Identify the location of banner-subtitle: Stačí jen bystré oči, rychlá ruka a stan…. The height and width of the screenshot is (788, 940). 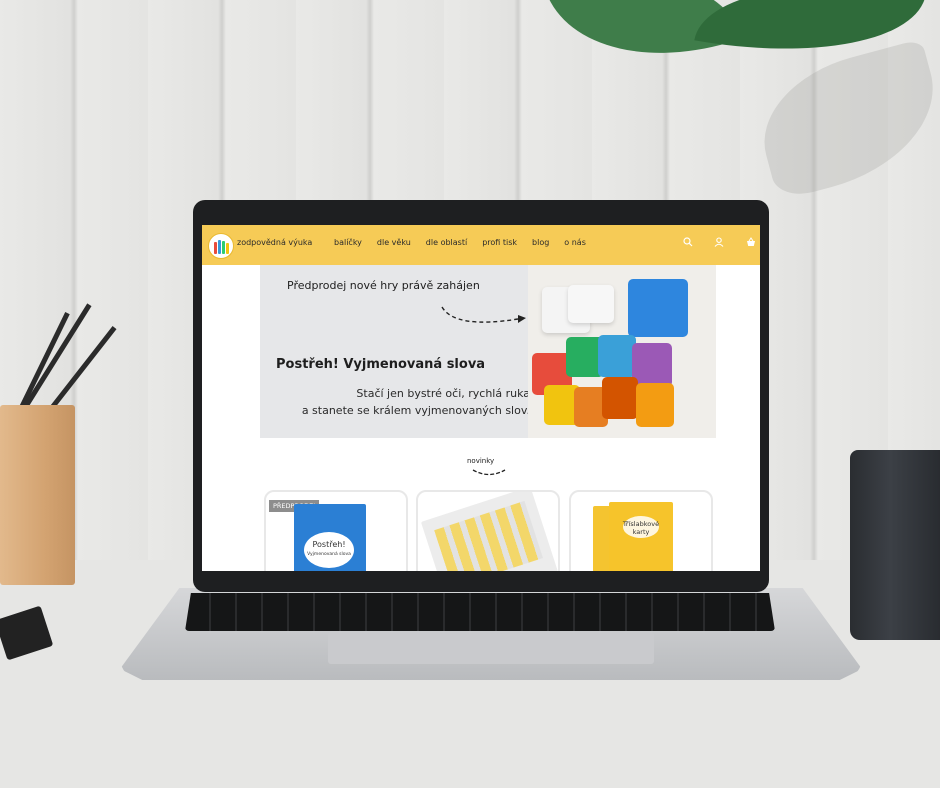
(400, 402).